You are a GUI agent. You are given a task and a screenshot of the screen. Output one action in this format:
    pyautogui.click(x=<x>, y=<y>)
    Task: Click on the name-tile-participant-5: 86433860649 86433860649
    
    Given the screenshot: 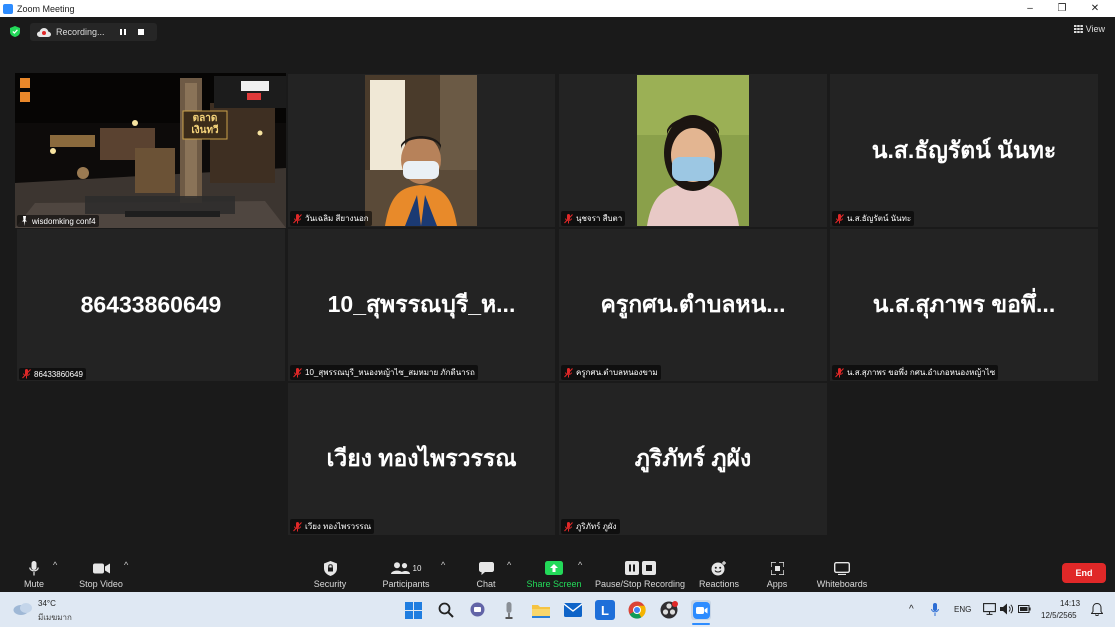 What is the action you would take?
    pyautogui.click(x=151, y=305)
    